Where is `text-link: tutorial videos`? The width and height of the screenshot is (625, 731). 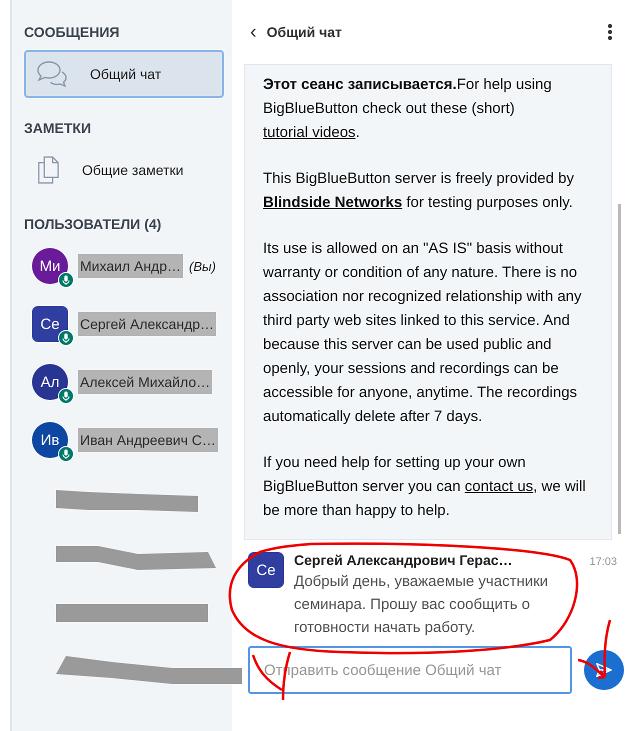 text-link: tutorial videos is located at coordinates (309, 132).